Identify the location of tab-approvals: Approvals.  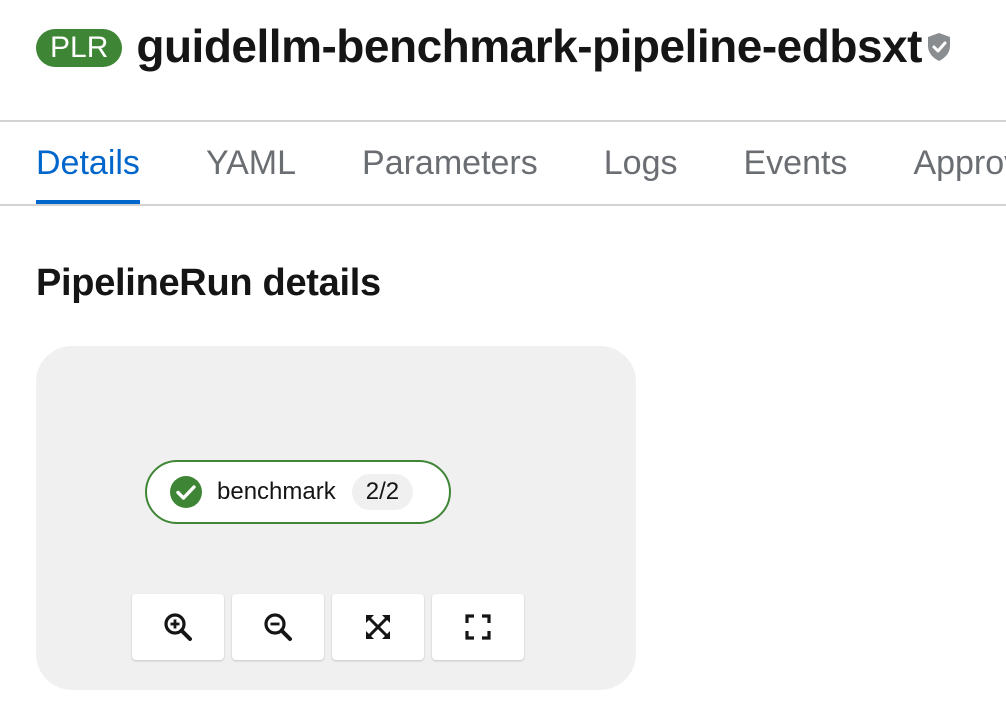
(943, 163).